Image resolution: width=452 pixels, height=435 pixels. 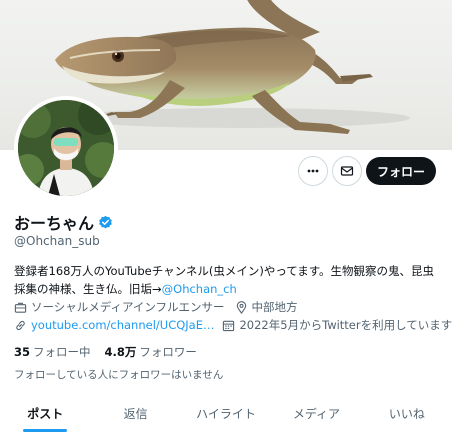 What do you see at coordinates (407, 415) in the screenshot?
I see `tab-likes: いいね` at bounding box center [407, 415].